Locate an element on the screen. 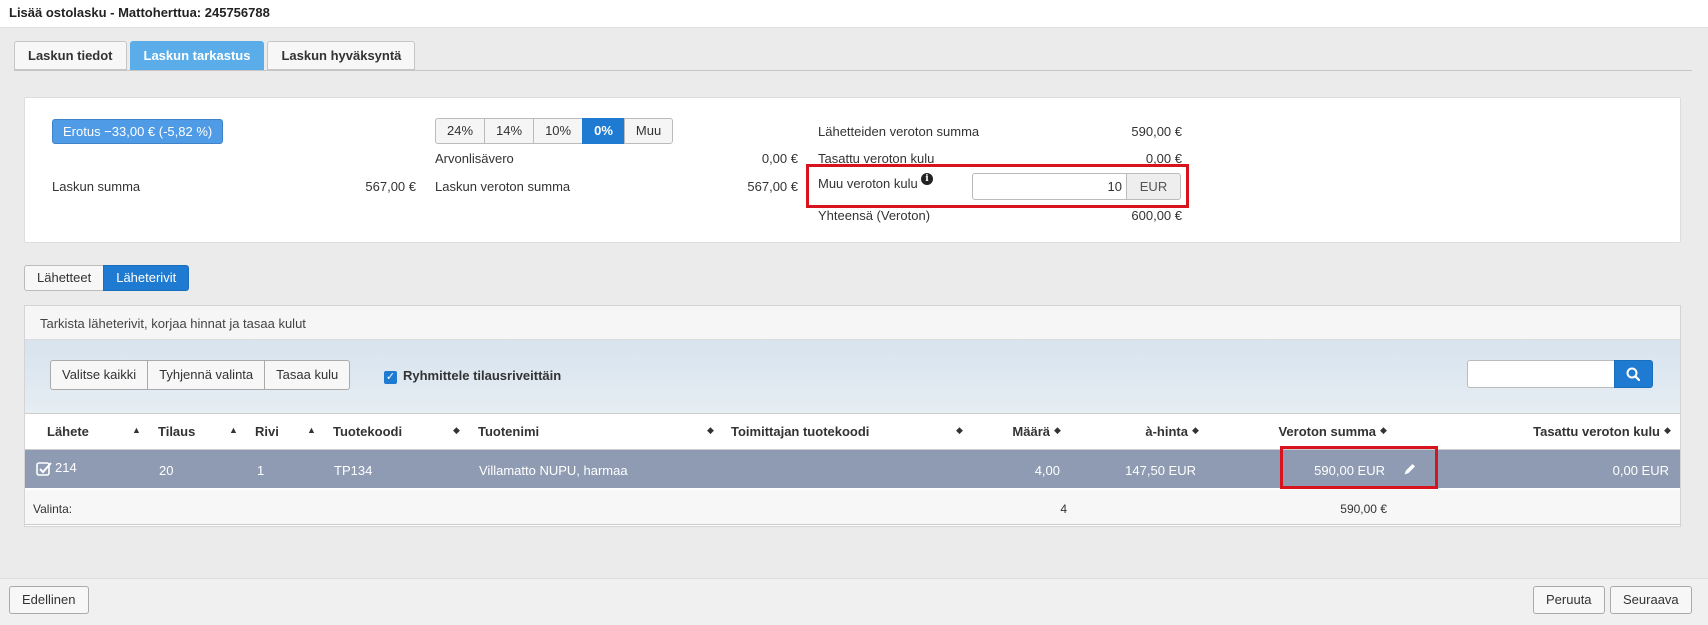  tab-lahetteet: Lähetteet is located at coordinates (64, 278).